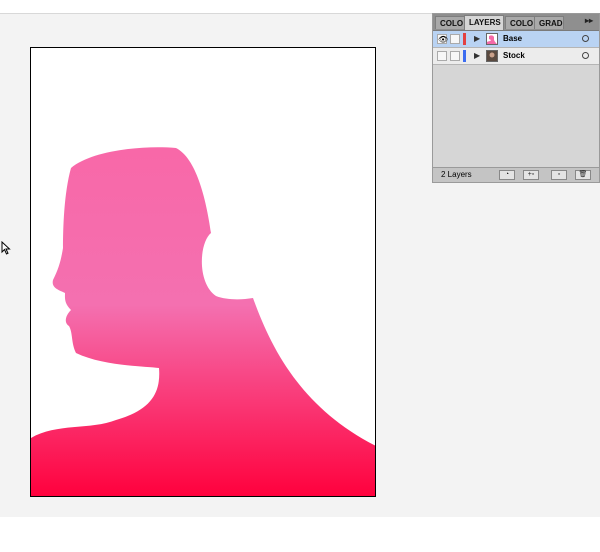  I want to click on layer-row-stock: ▶ Stock, so click(516, 56).